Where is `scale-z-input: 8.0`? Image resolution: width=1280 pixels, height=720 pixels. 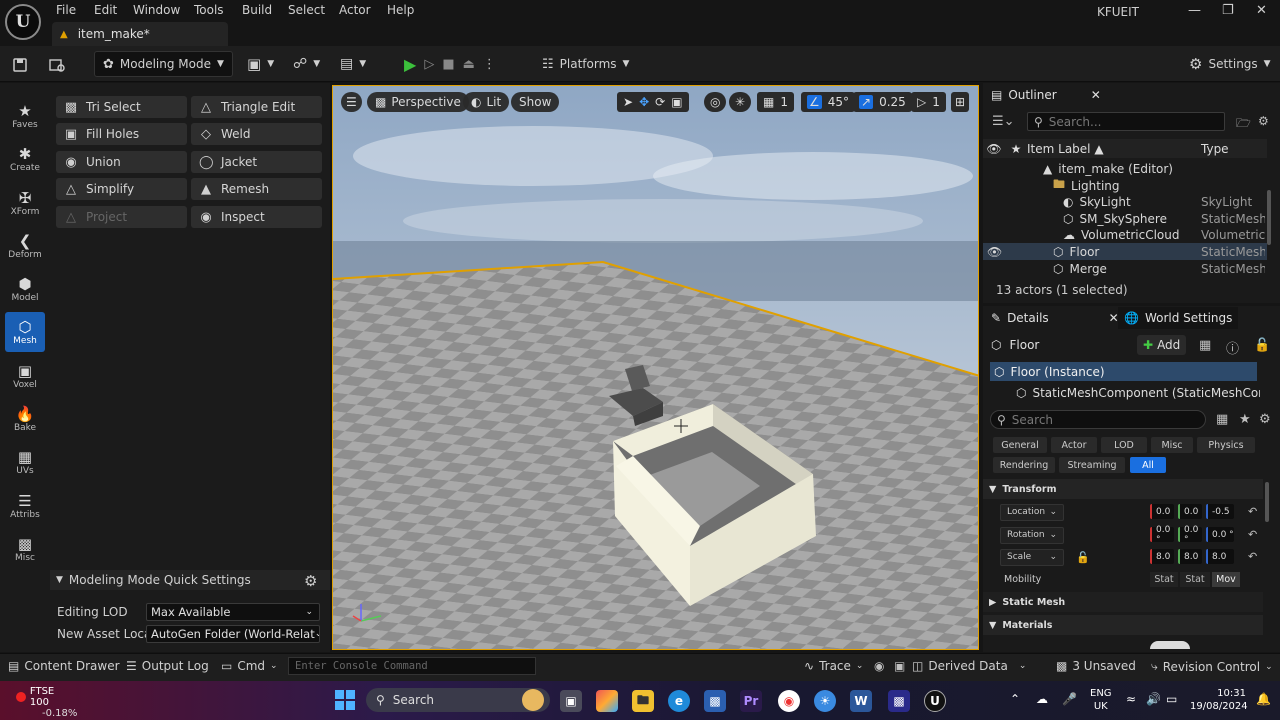
scale-z-input: 8.0 is located at coordinates (1220, 556).